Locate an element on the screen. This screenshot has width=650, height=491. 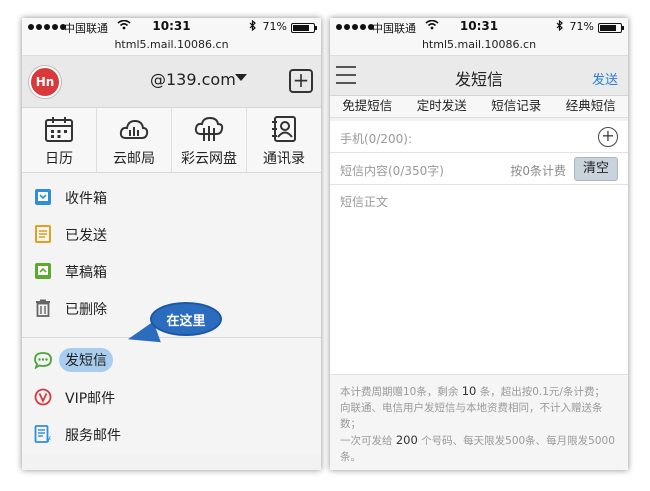
tab-classic: 经典短信 is located at coordinates (591, 106).